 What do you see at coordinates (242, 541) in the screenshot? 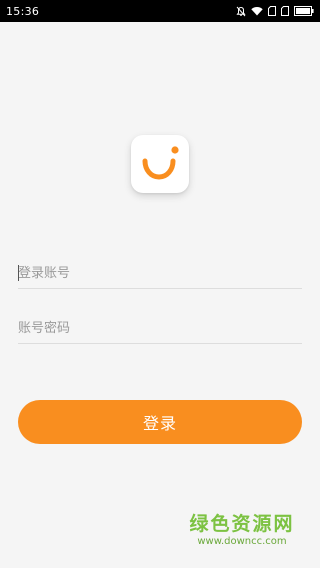
I see `watermark-url: www.downcc.com` at bounding box center [242, 541].